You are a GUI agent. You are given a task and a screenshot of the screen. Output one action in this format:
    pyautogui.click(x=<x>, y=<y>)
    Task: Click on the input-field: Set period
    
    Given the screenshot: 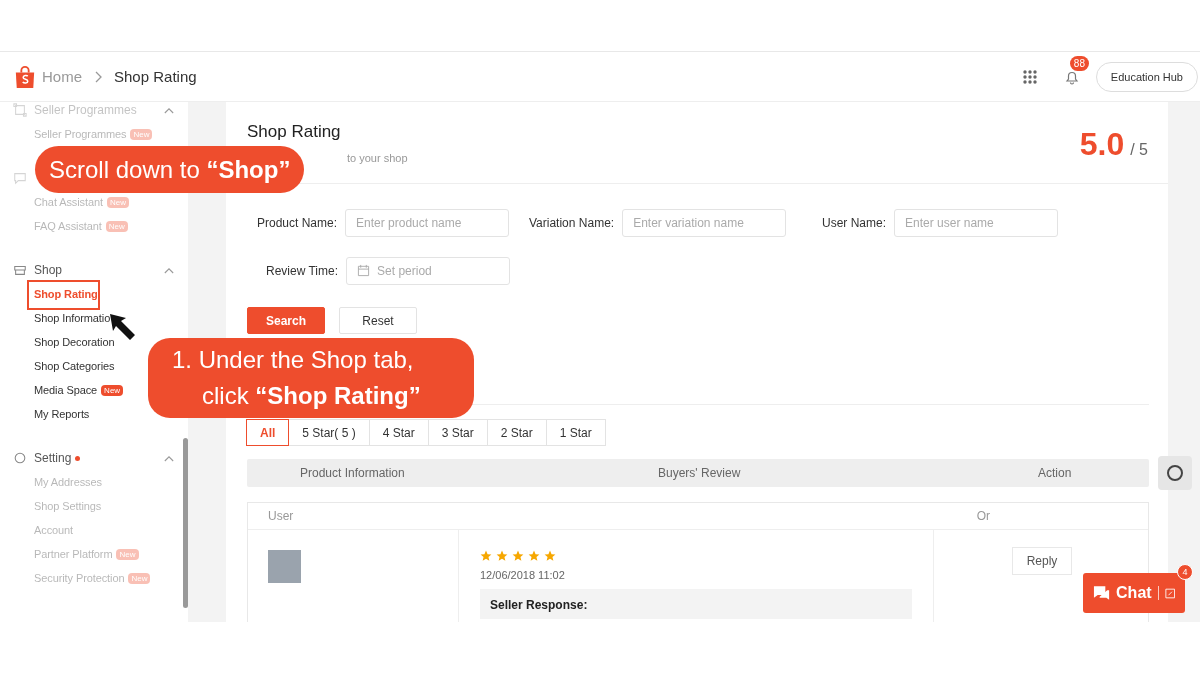 What is the action you would take?
    pyautogui.click(x=428, y=271)
    